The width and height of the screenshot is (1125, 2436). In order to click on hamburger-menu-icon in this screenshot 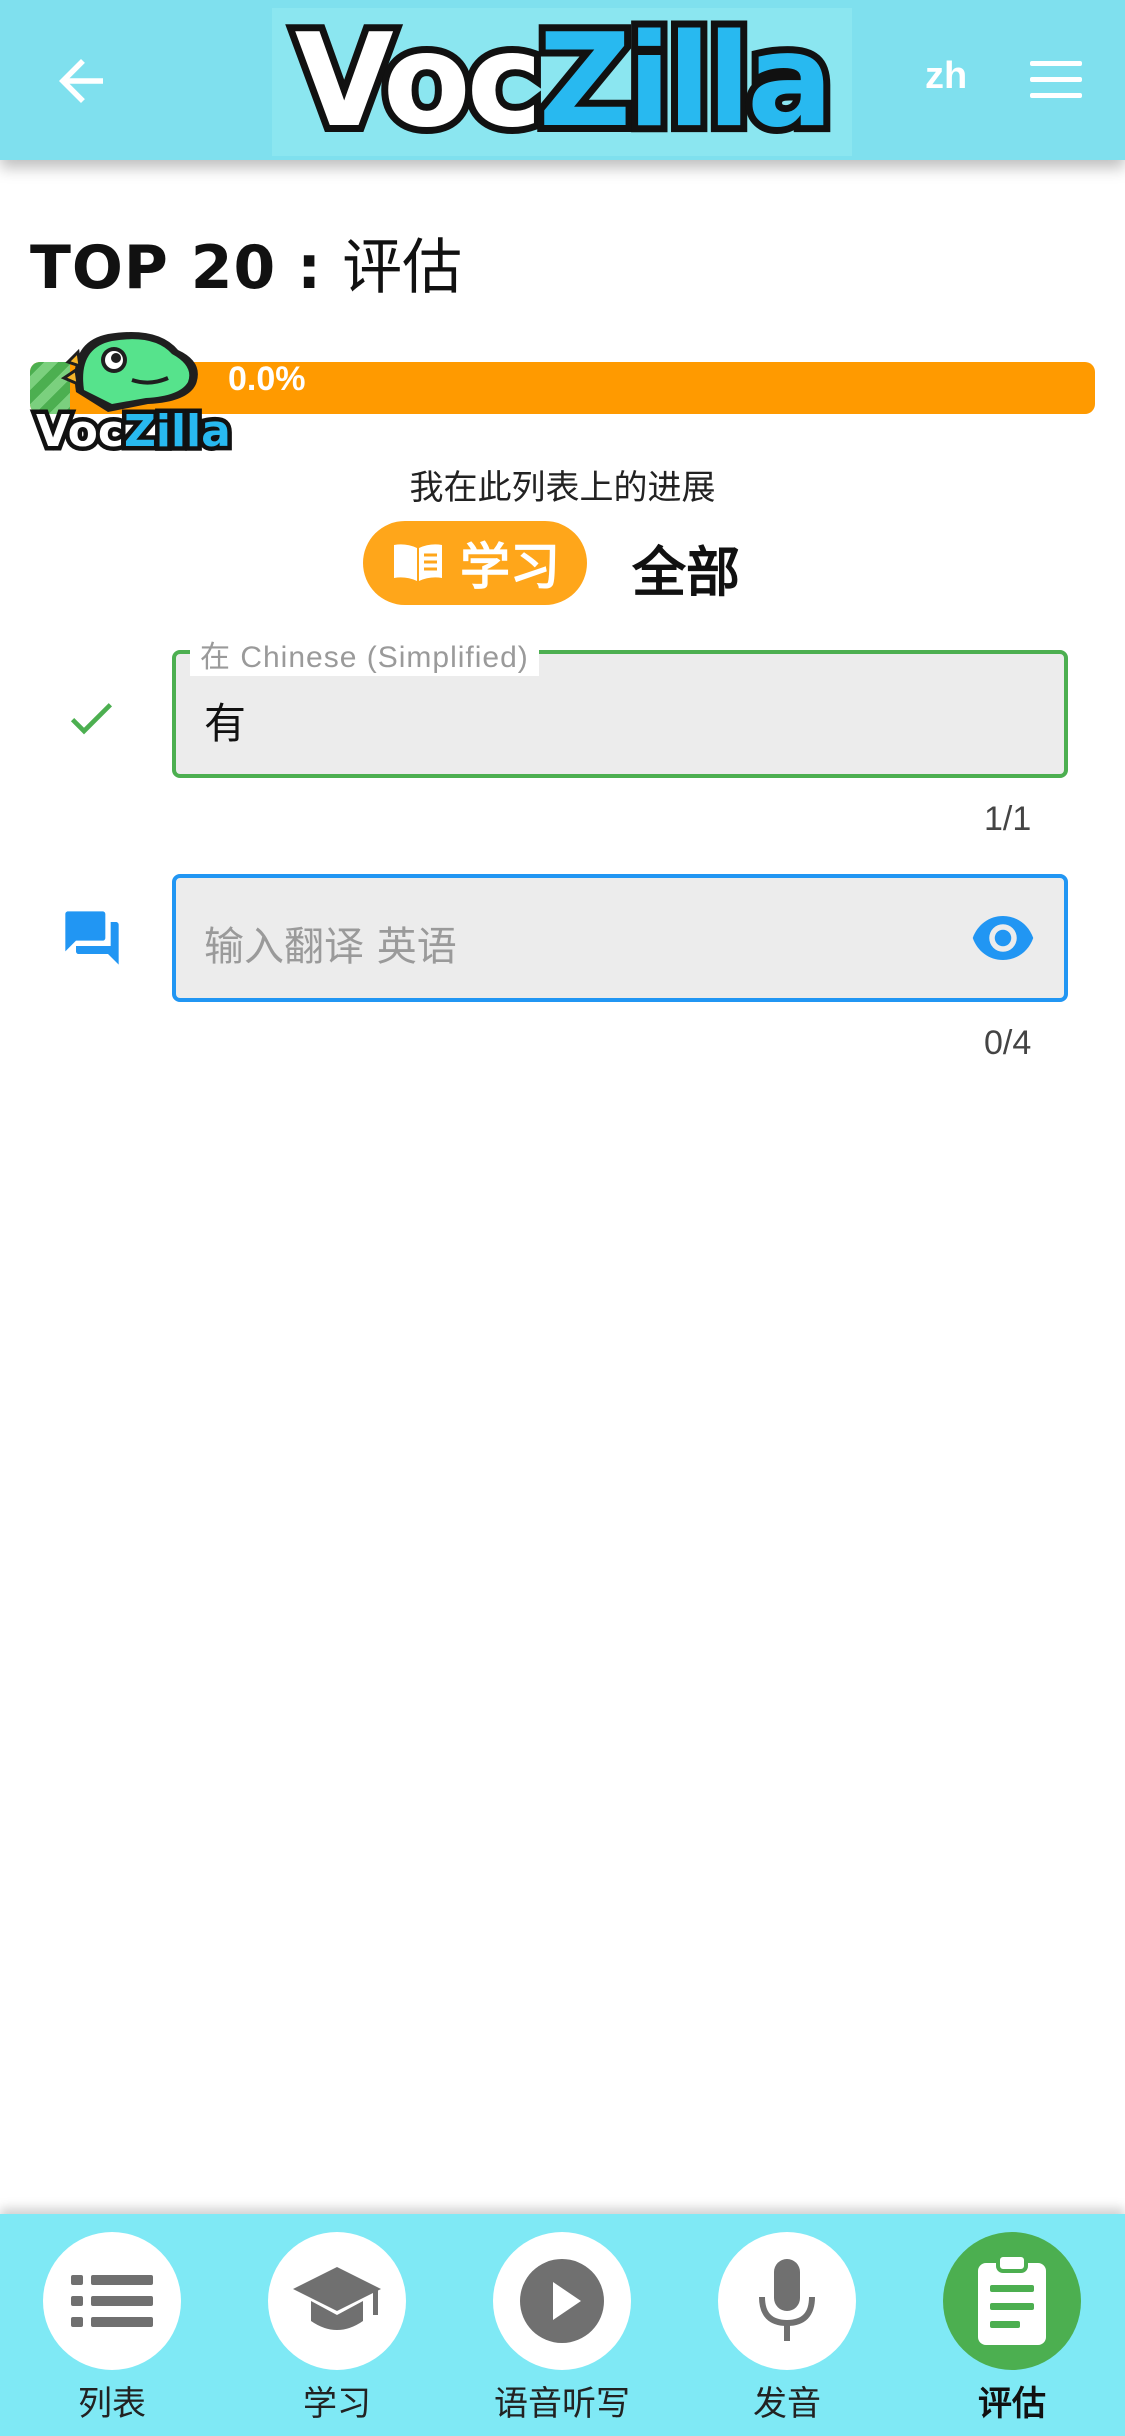, I will do `click(1056, 79)`.